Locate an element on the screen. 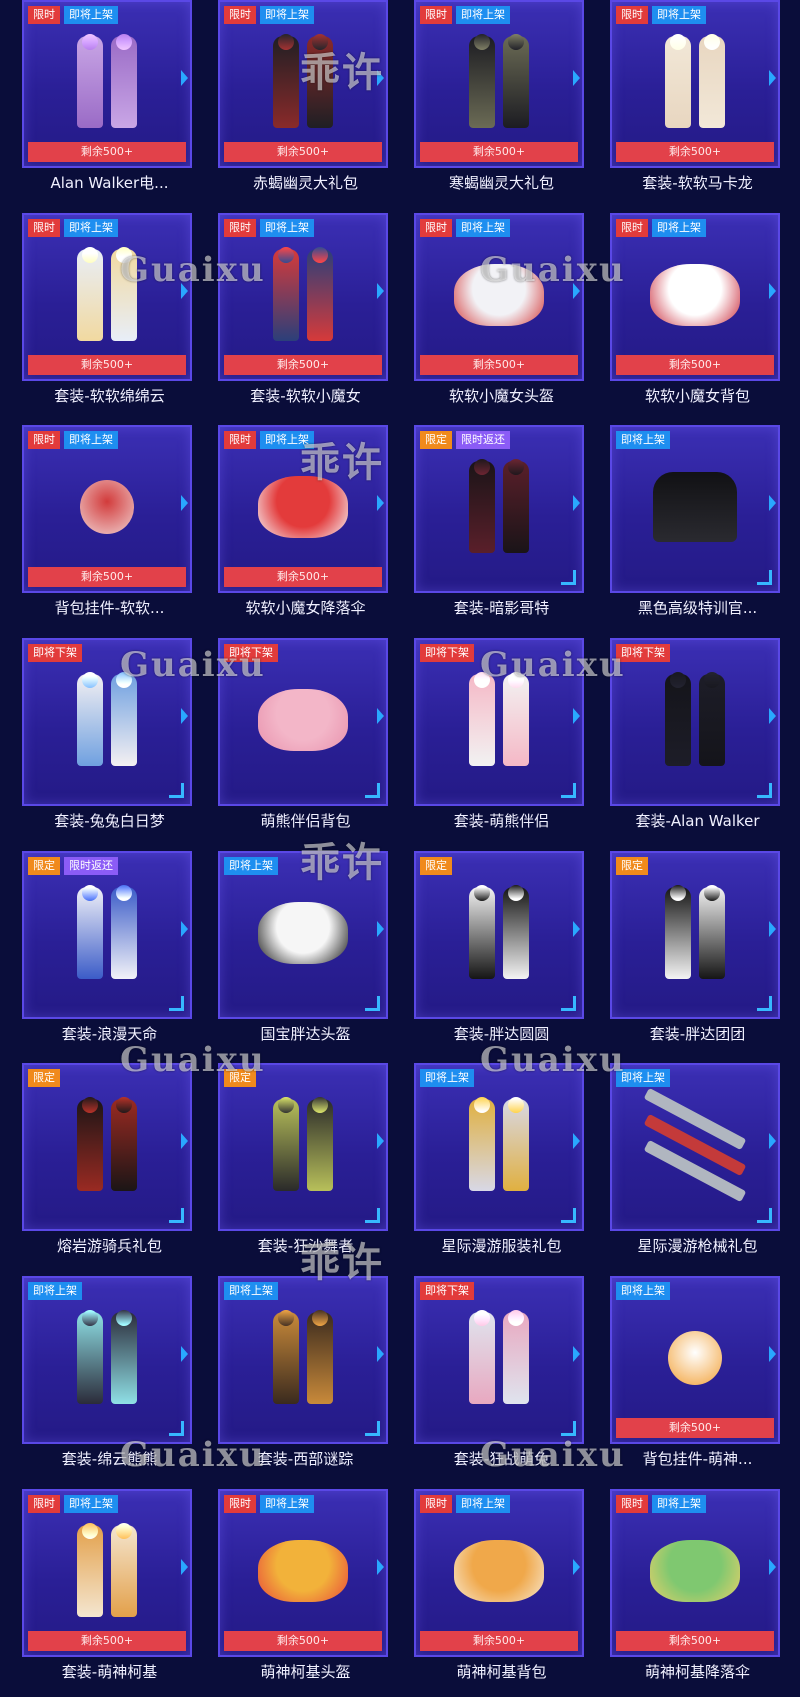 This screenshot has width=800, height=1697. item-tile: 限时 即将上架 剩余500+ 寒蝎幽灵大礼包 is located at coordinates (501, 100).